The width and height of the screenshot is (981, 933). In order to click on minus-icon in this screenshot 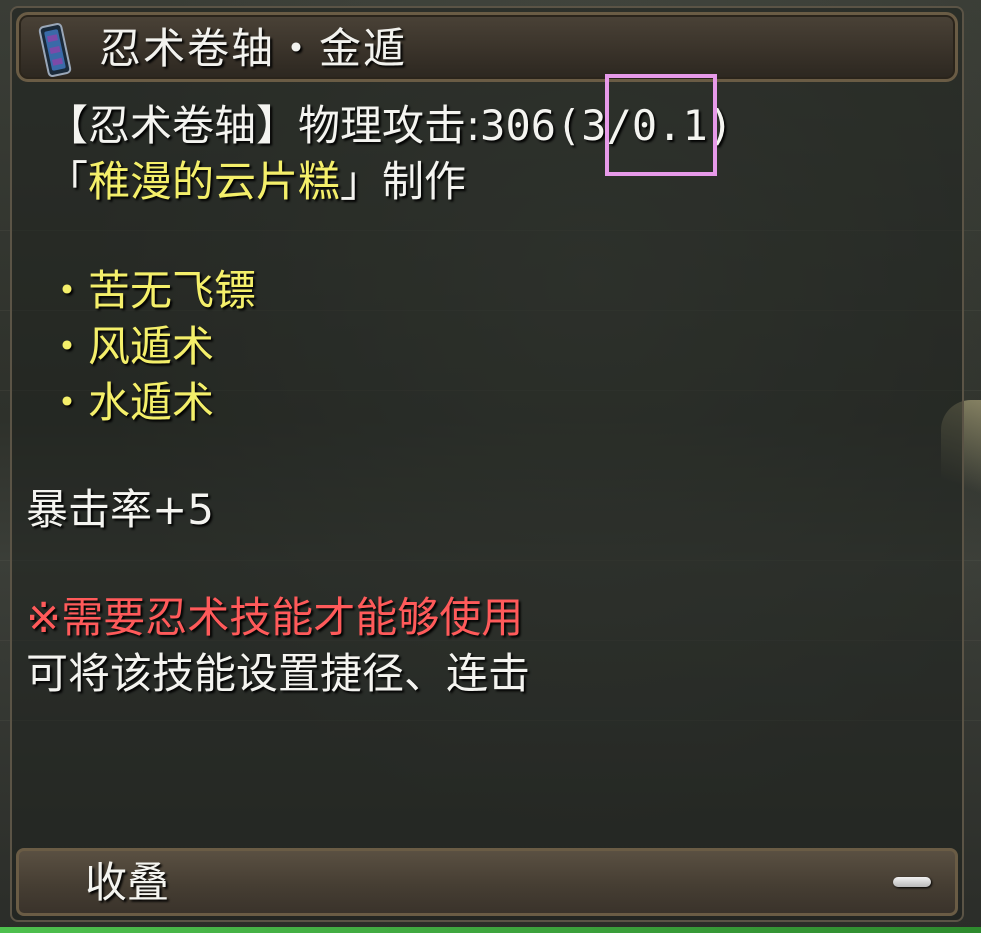, I will do `click(912, 882)`.